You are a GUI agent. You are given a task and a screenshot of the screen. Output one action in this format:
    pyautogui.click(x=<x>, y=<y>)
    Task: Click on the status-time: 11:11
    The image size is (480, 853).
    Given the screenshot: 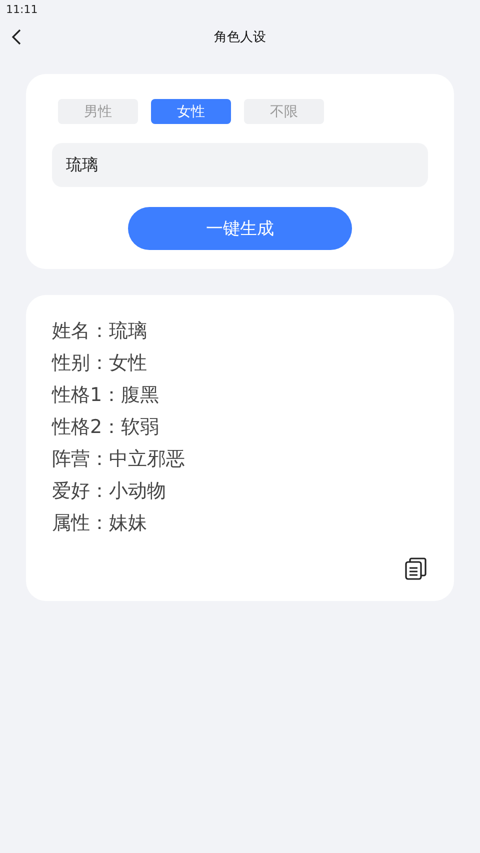 What is the action you would take?
    pyautogui.click(x=22, y=9)
    